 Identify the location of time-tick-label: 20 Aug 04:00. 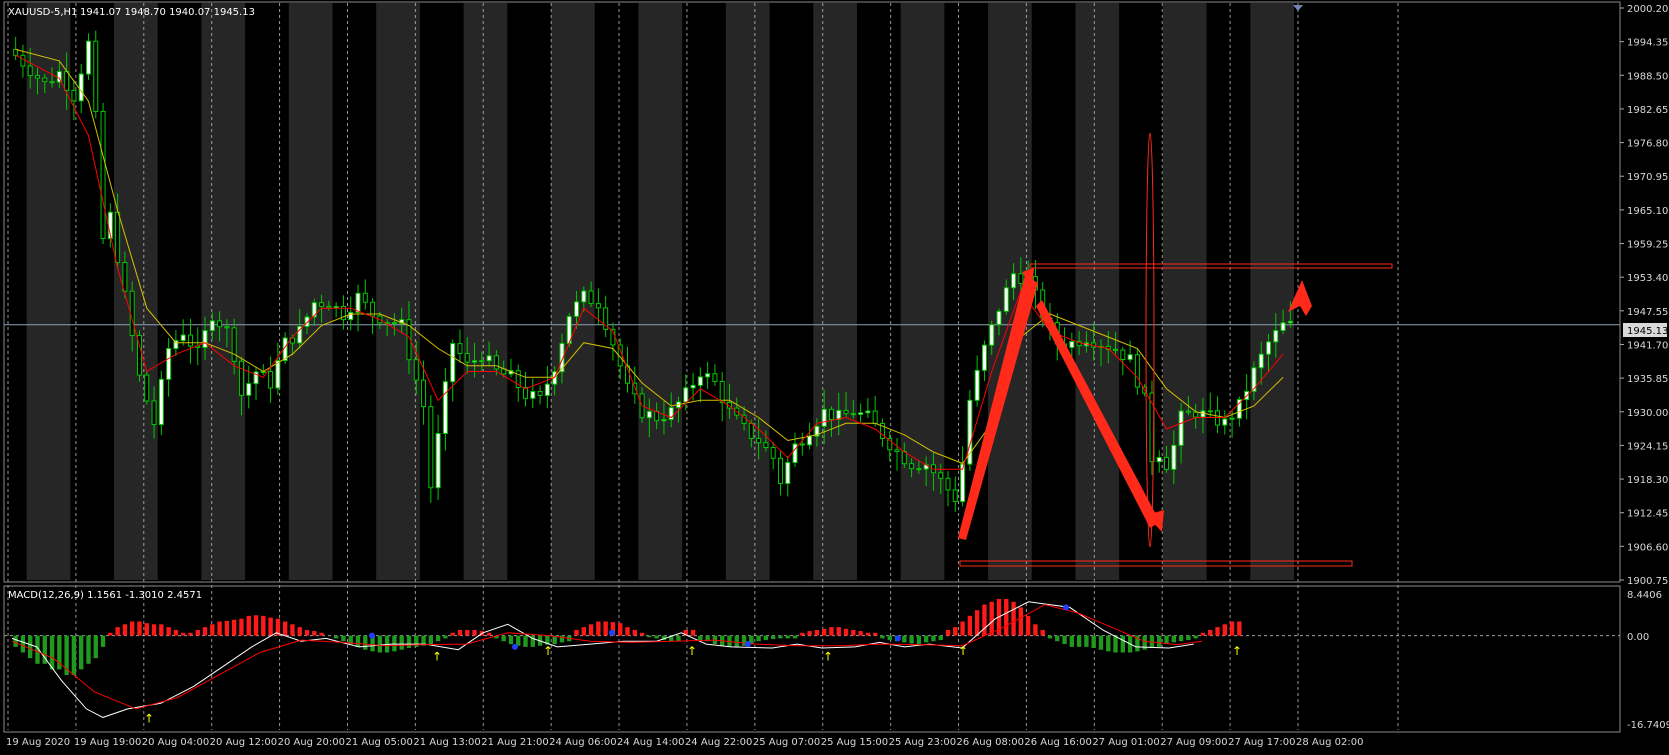
(175, 742).